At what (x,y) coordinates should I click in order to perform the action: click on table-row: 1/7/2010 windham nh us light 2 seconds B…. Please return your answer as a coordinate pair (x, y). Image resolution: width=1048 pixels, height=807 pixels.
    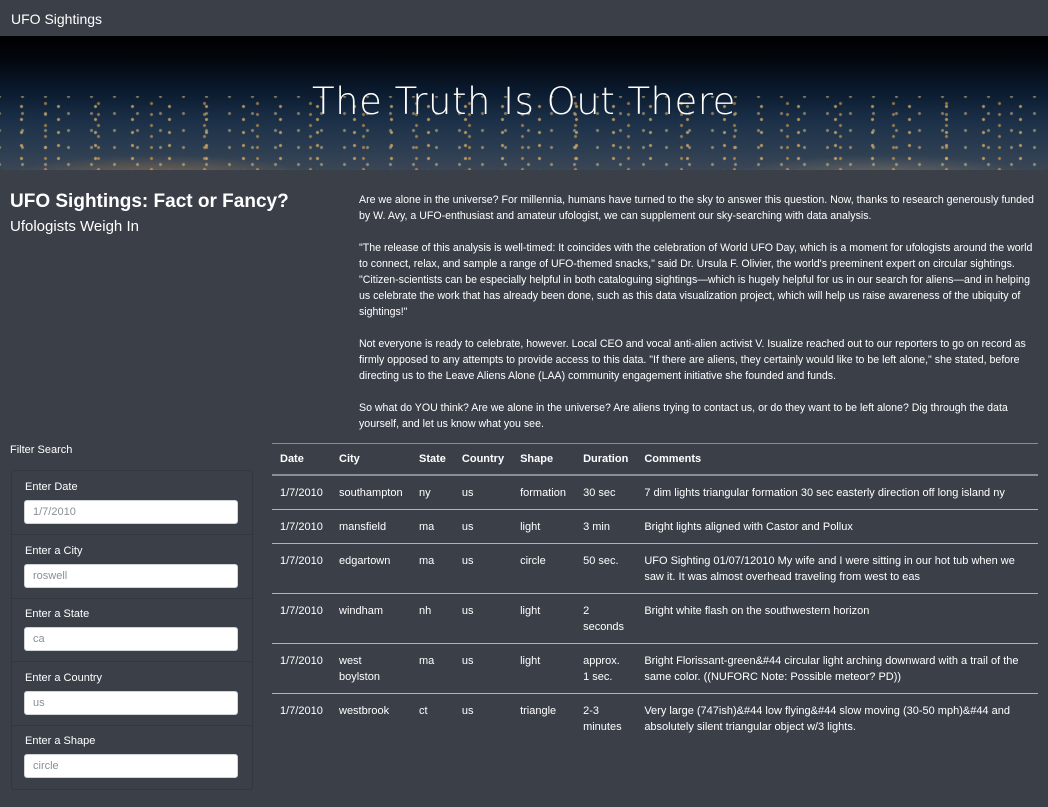
    Looking at the image, I should click on (655, 618).